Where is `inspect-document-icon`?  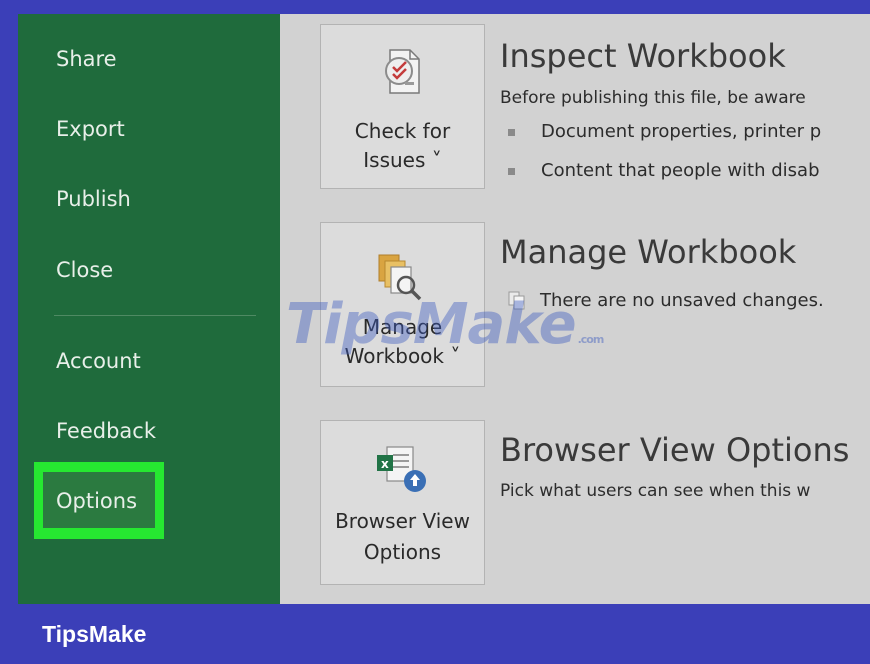
inspect-document-icon is located at coordinates (402, 71).